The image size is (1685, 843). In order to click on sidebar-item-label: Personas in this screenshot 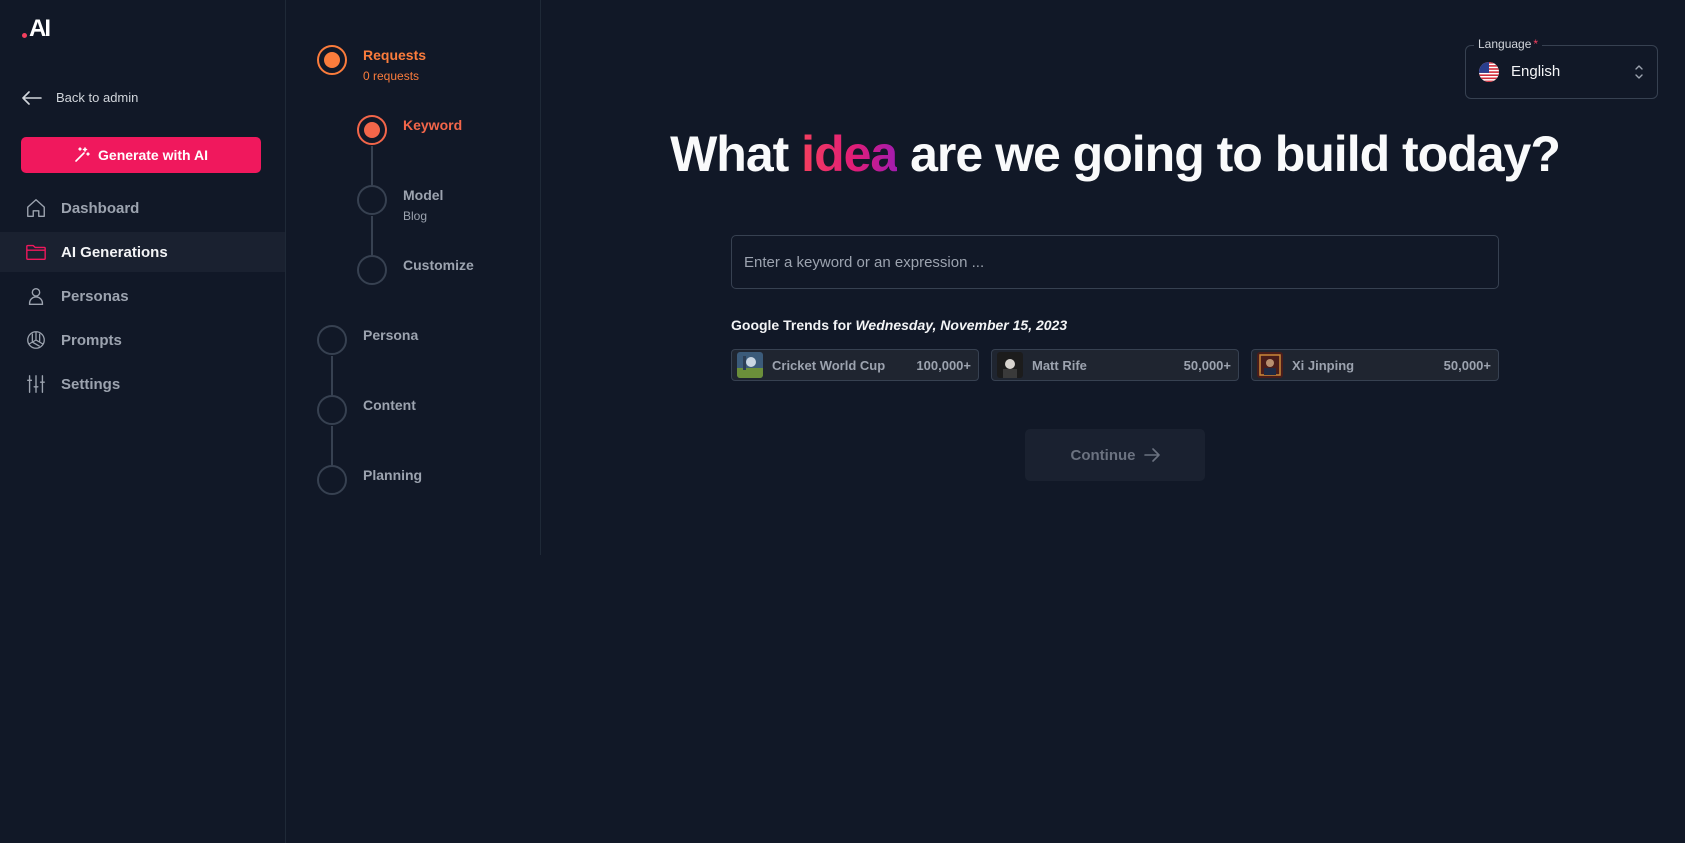, I will do `click(95, 296)`.